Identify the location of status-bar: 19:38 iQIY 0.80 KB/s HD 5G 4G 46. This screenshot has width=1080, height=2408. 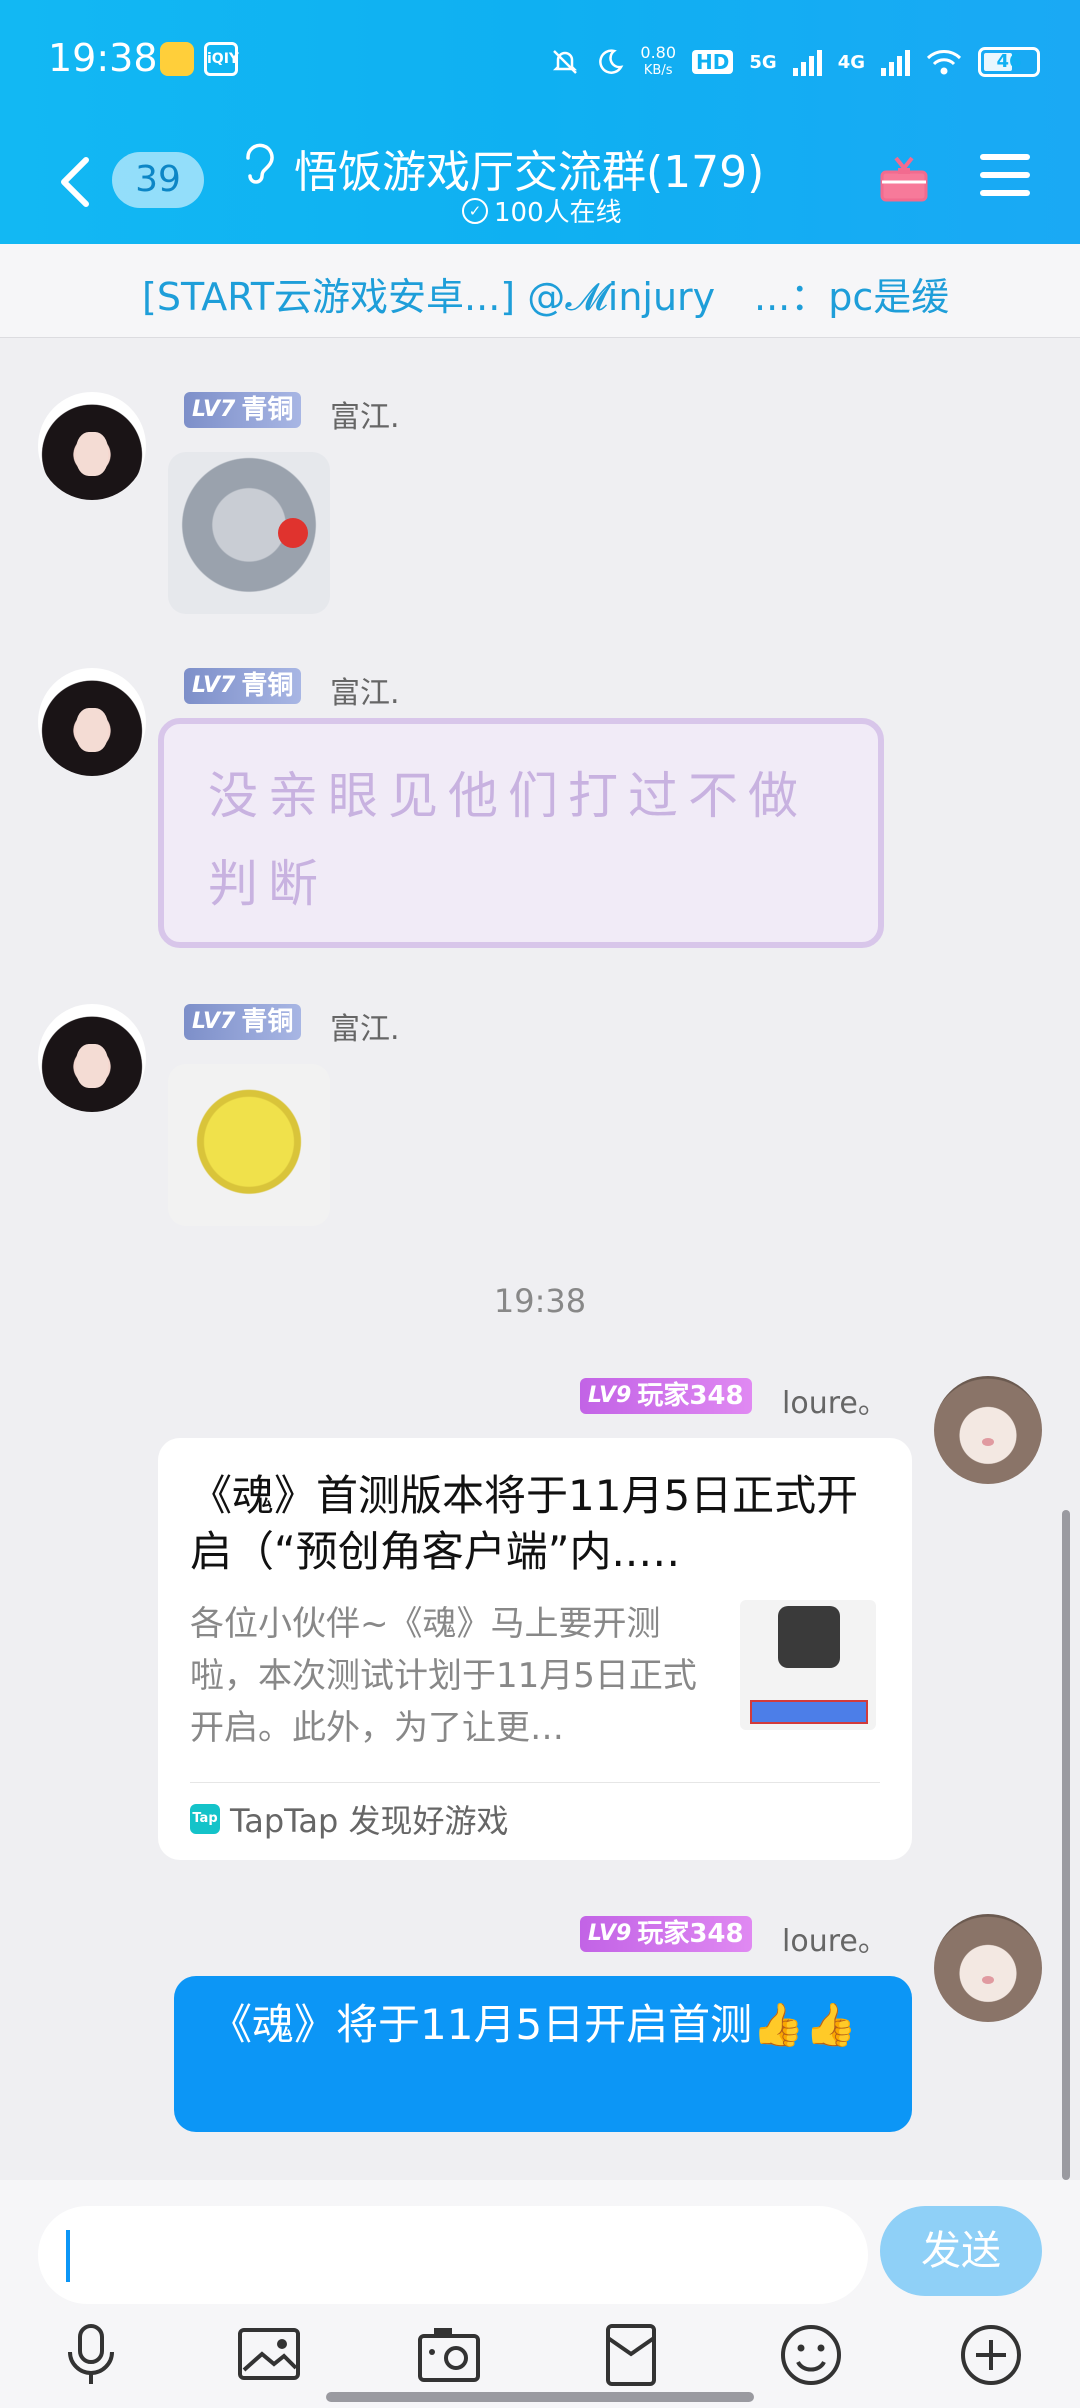
(540, 60).